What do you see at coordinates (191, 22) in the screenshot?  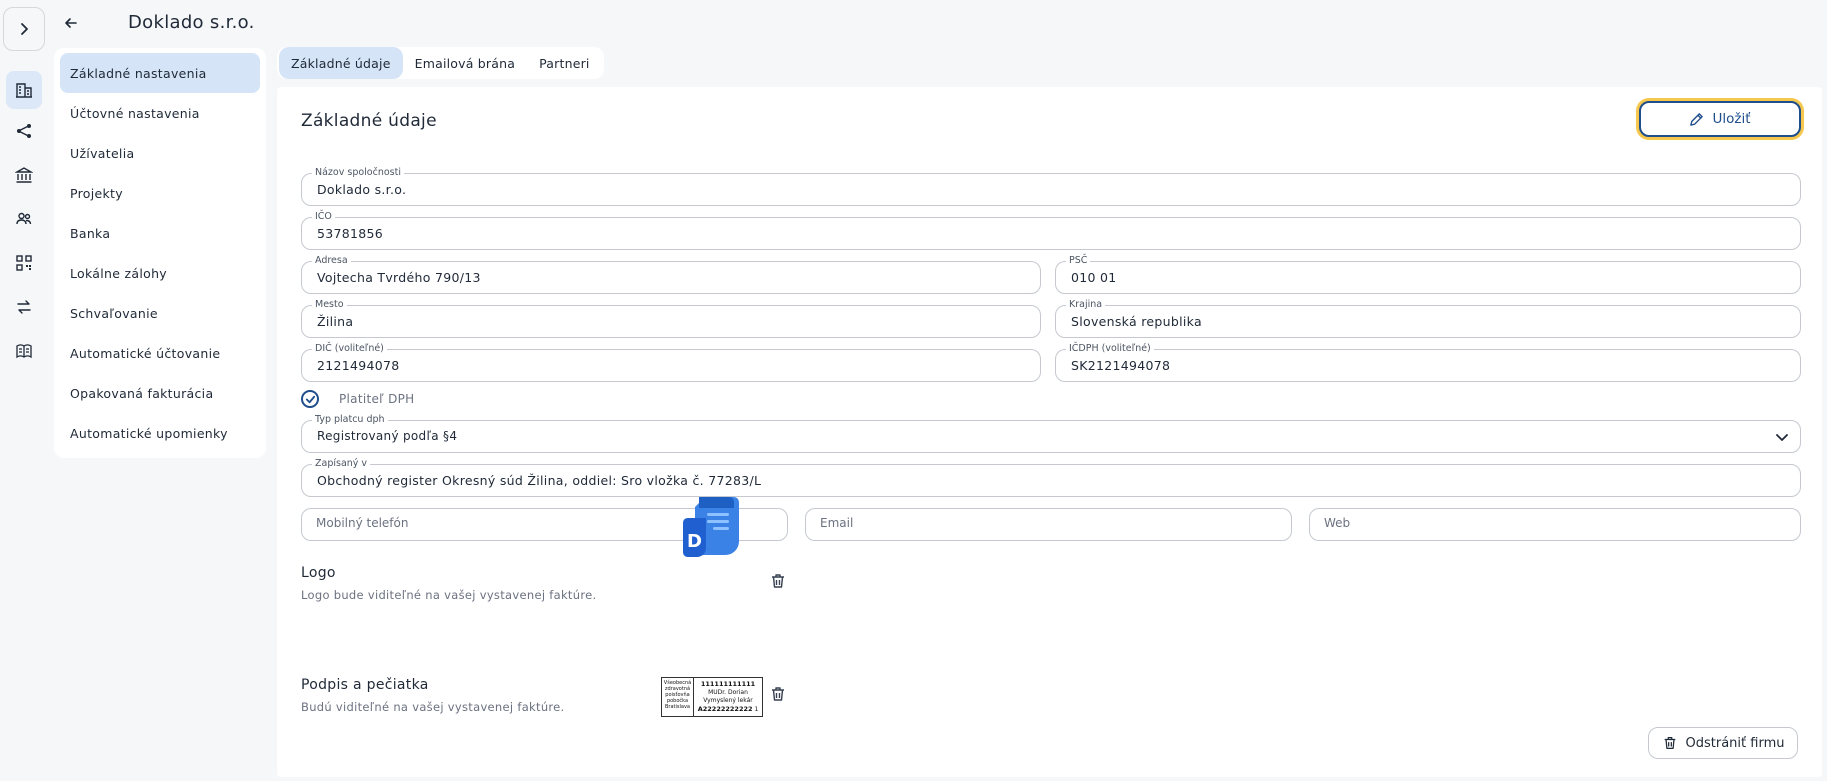 I see `page-title: Doklado s.r.o.` at bounding box center [191, 22].